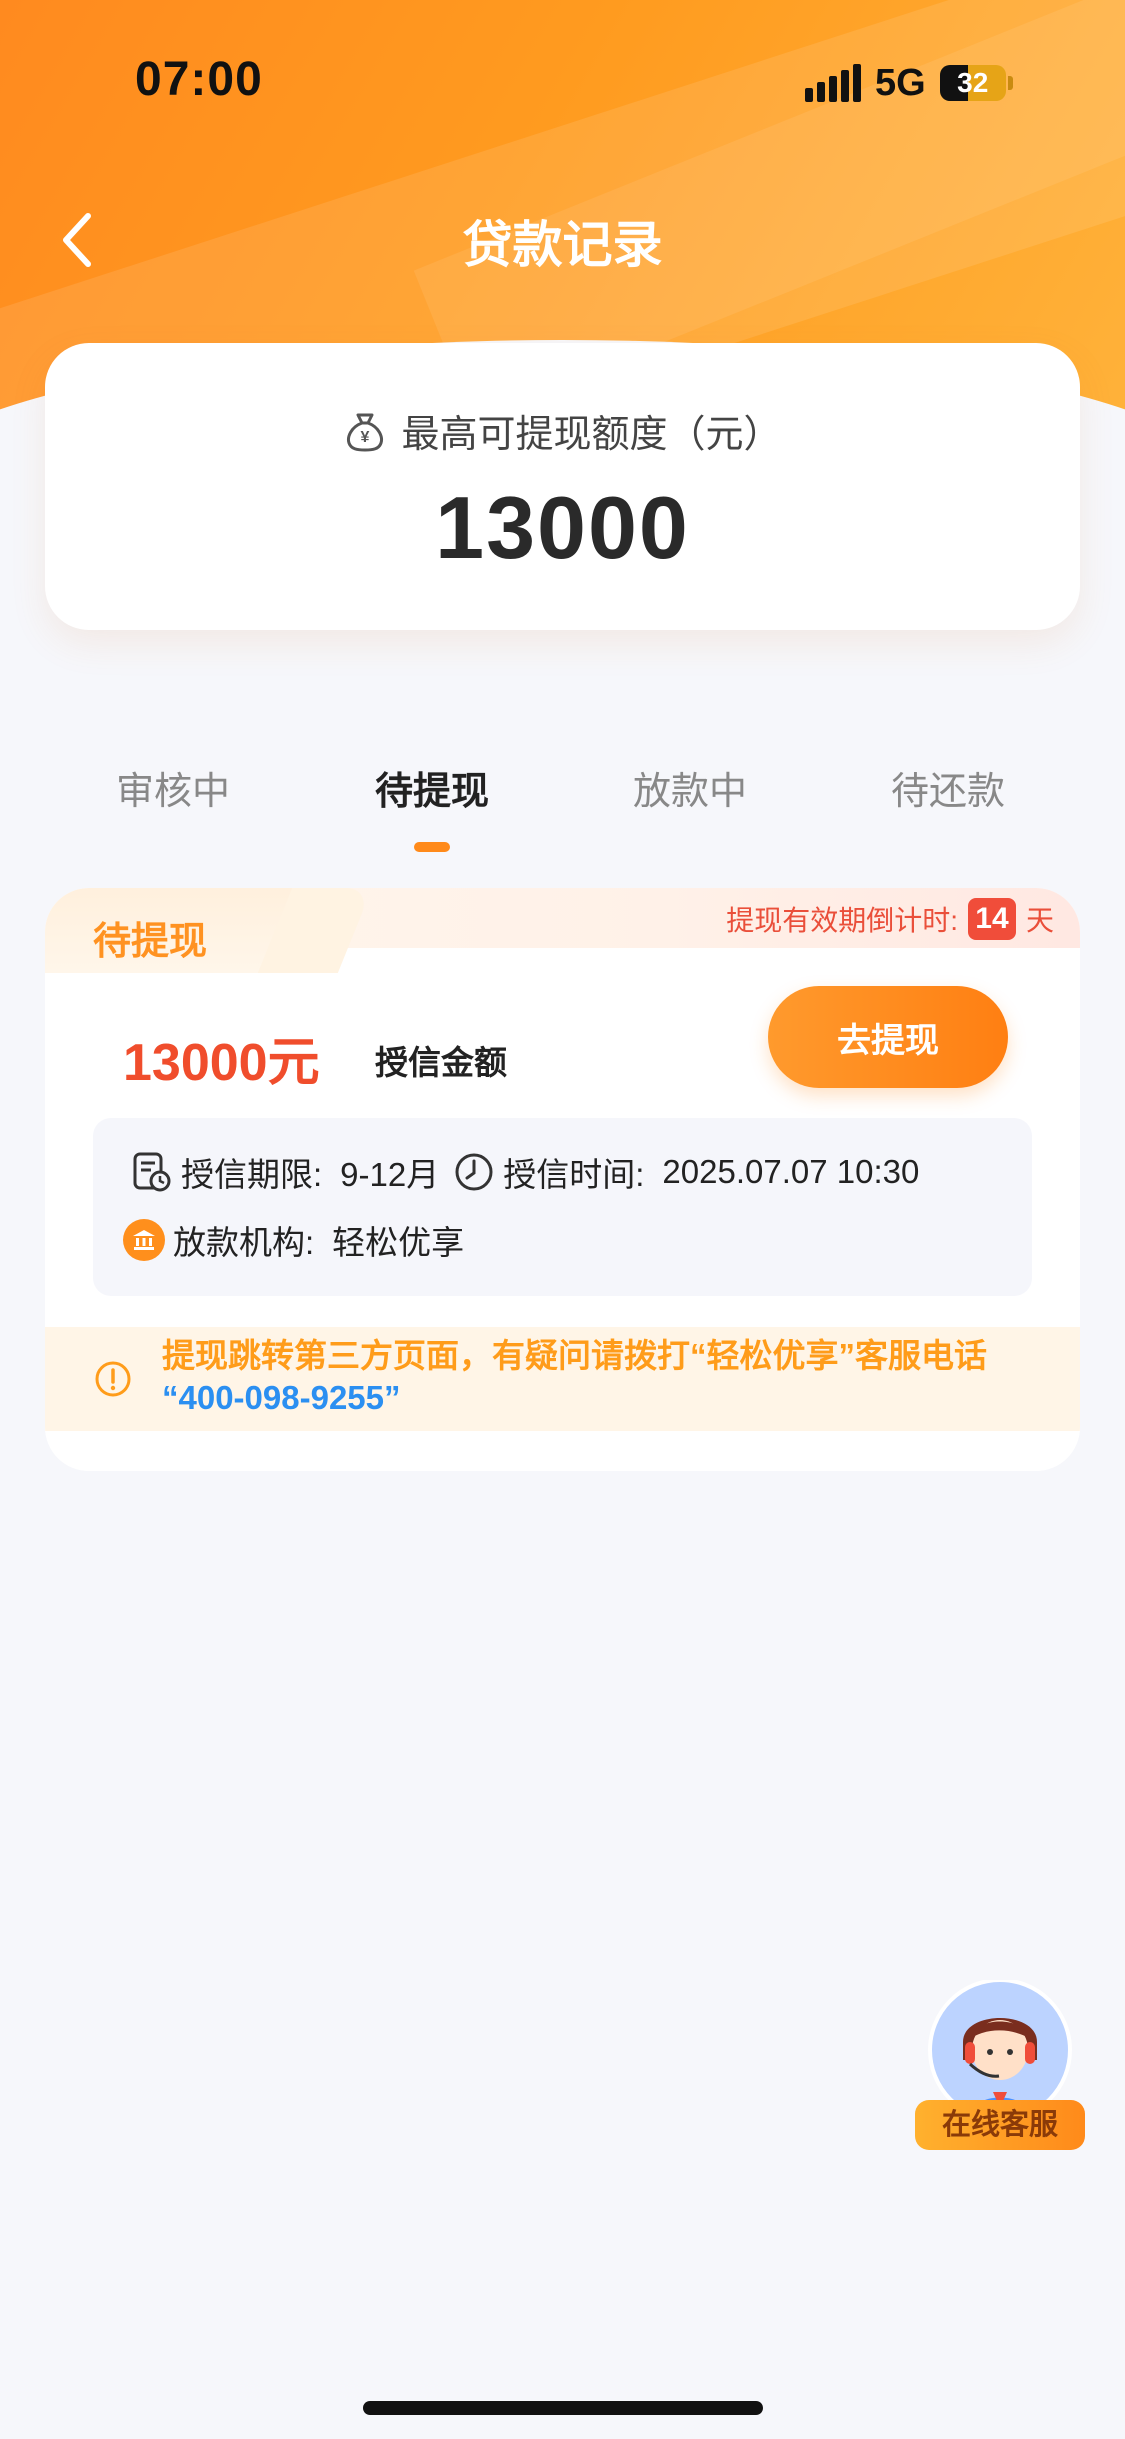  Describe the element at coordinates (791, 1171) in the screenshot. I see `credit-time-value: 2025.07.07 10:30` at that location.